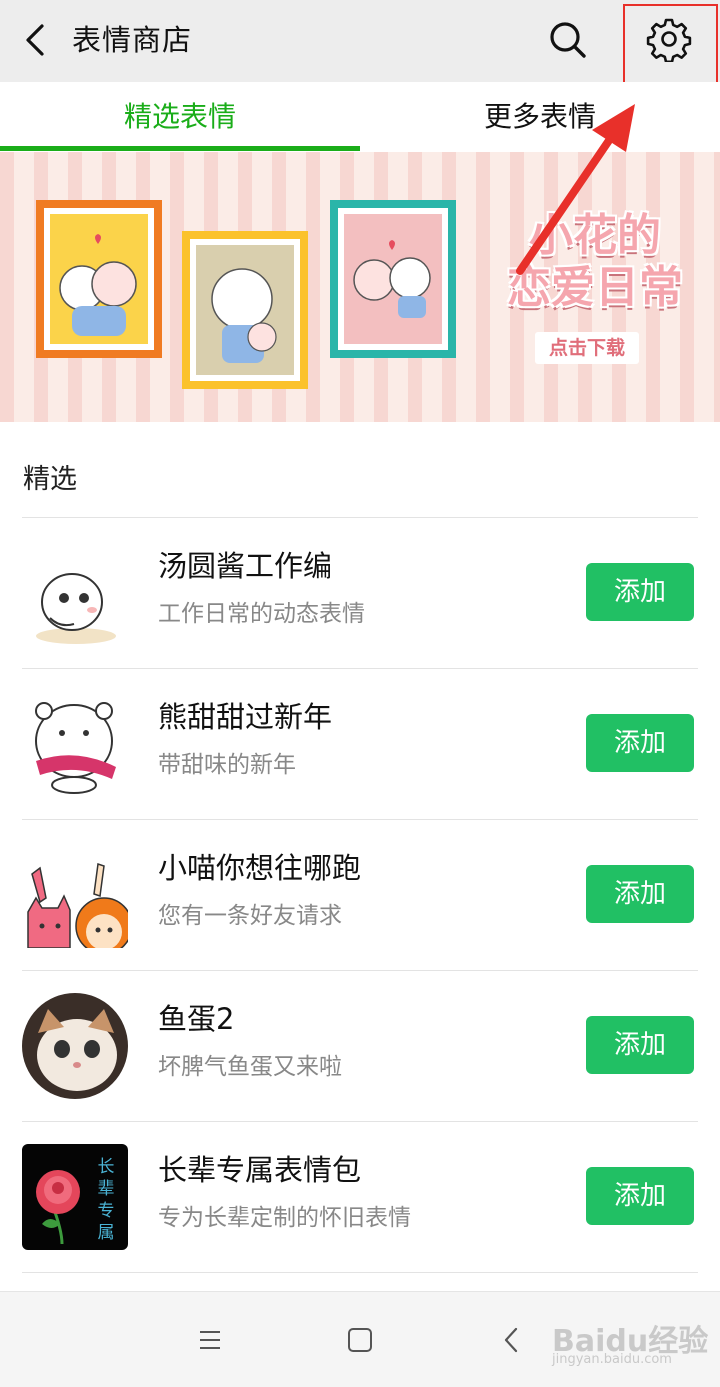 Image resolution: width=720 pixels, height=1387 pixels. What do you see at coordinates (512, 1340) in the screenshot?
I see `nav-back-icon` at bounding box center [512, 1340].